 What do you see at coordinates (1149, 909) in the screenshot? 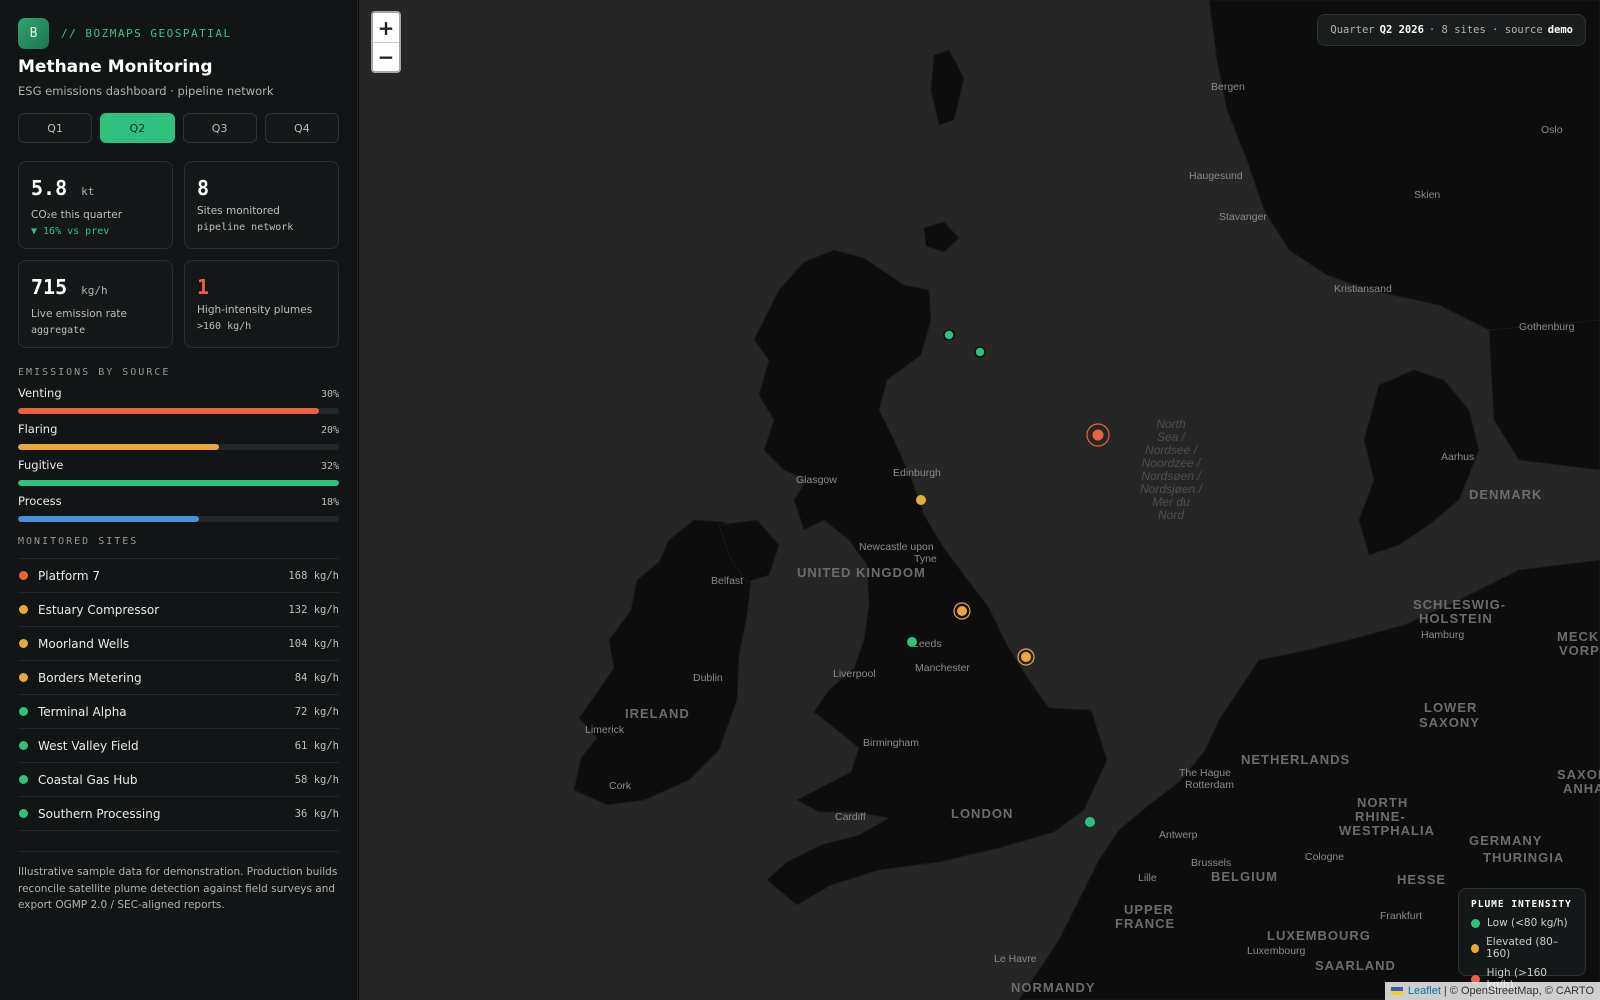
I see `label-upper: UPPER` at bounding box center [1149, 909].